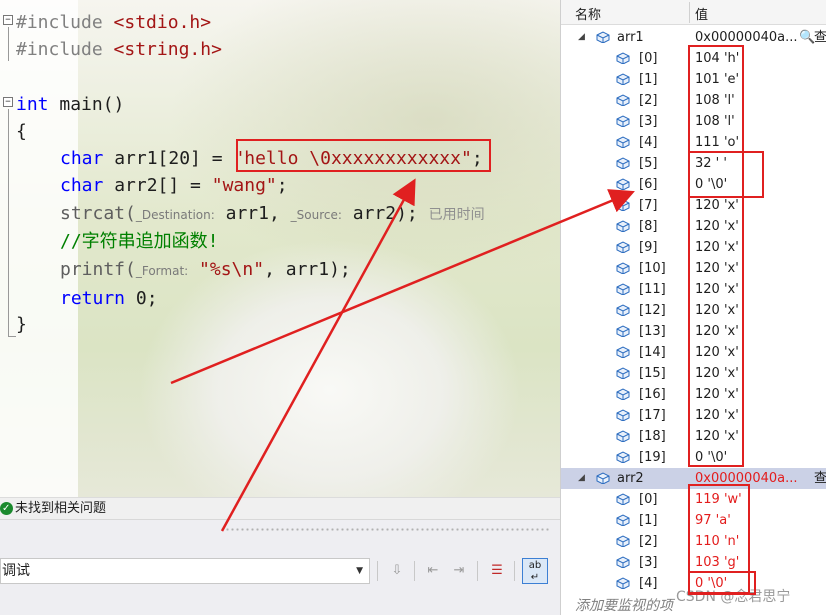 The width and height of the screenshot is (826, 615). Describe the element at coordinates (167, 49) in the screenshot. I see `include-header: <string.h>` at that location.